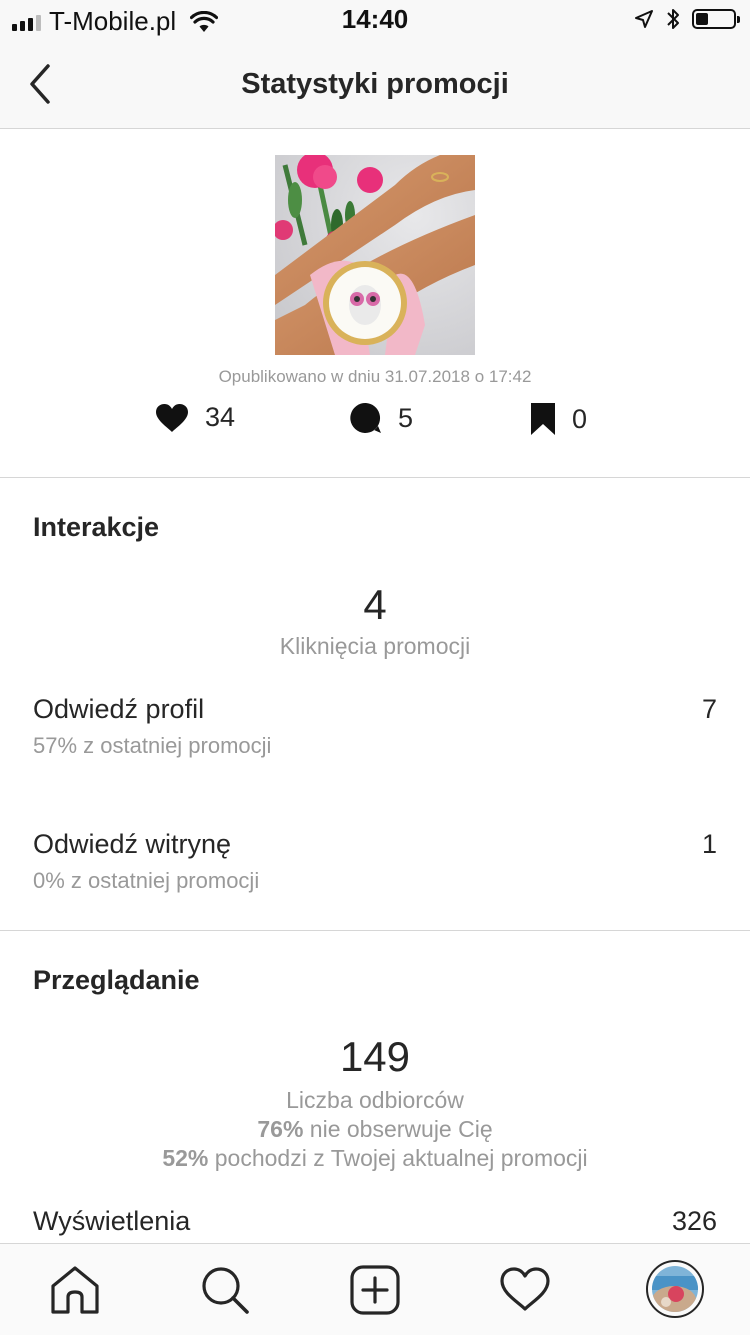 The width and height of the screenshot is (750, 1335). I want to click on interactions-heading: Interakcje, so click(96, 527).